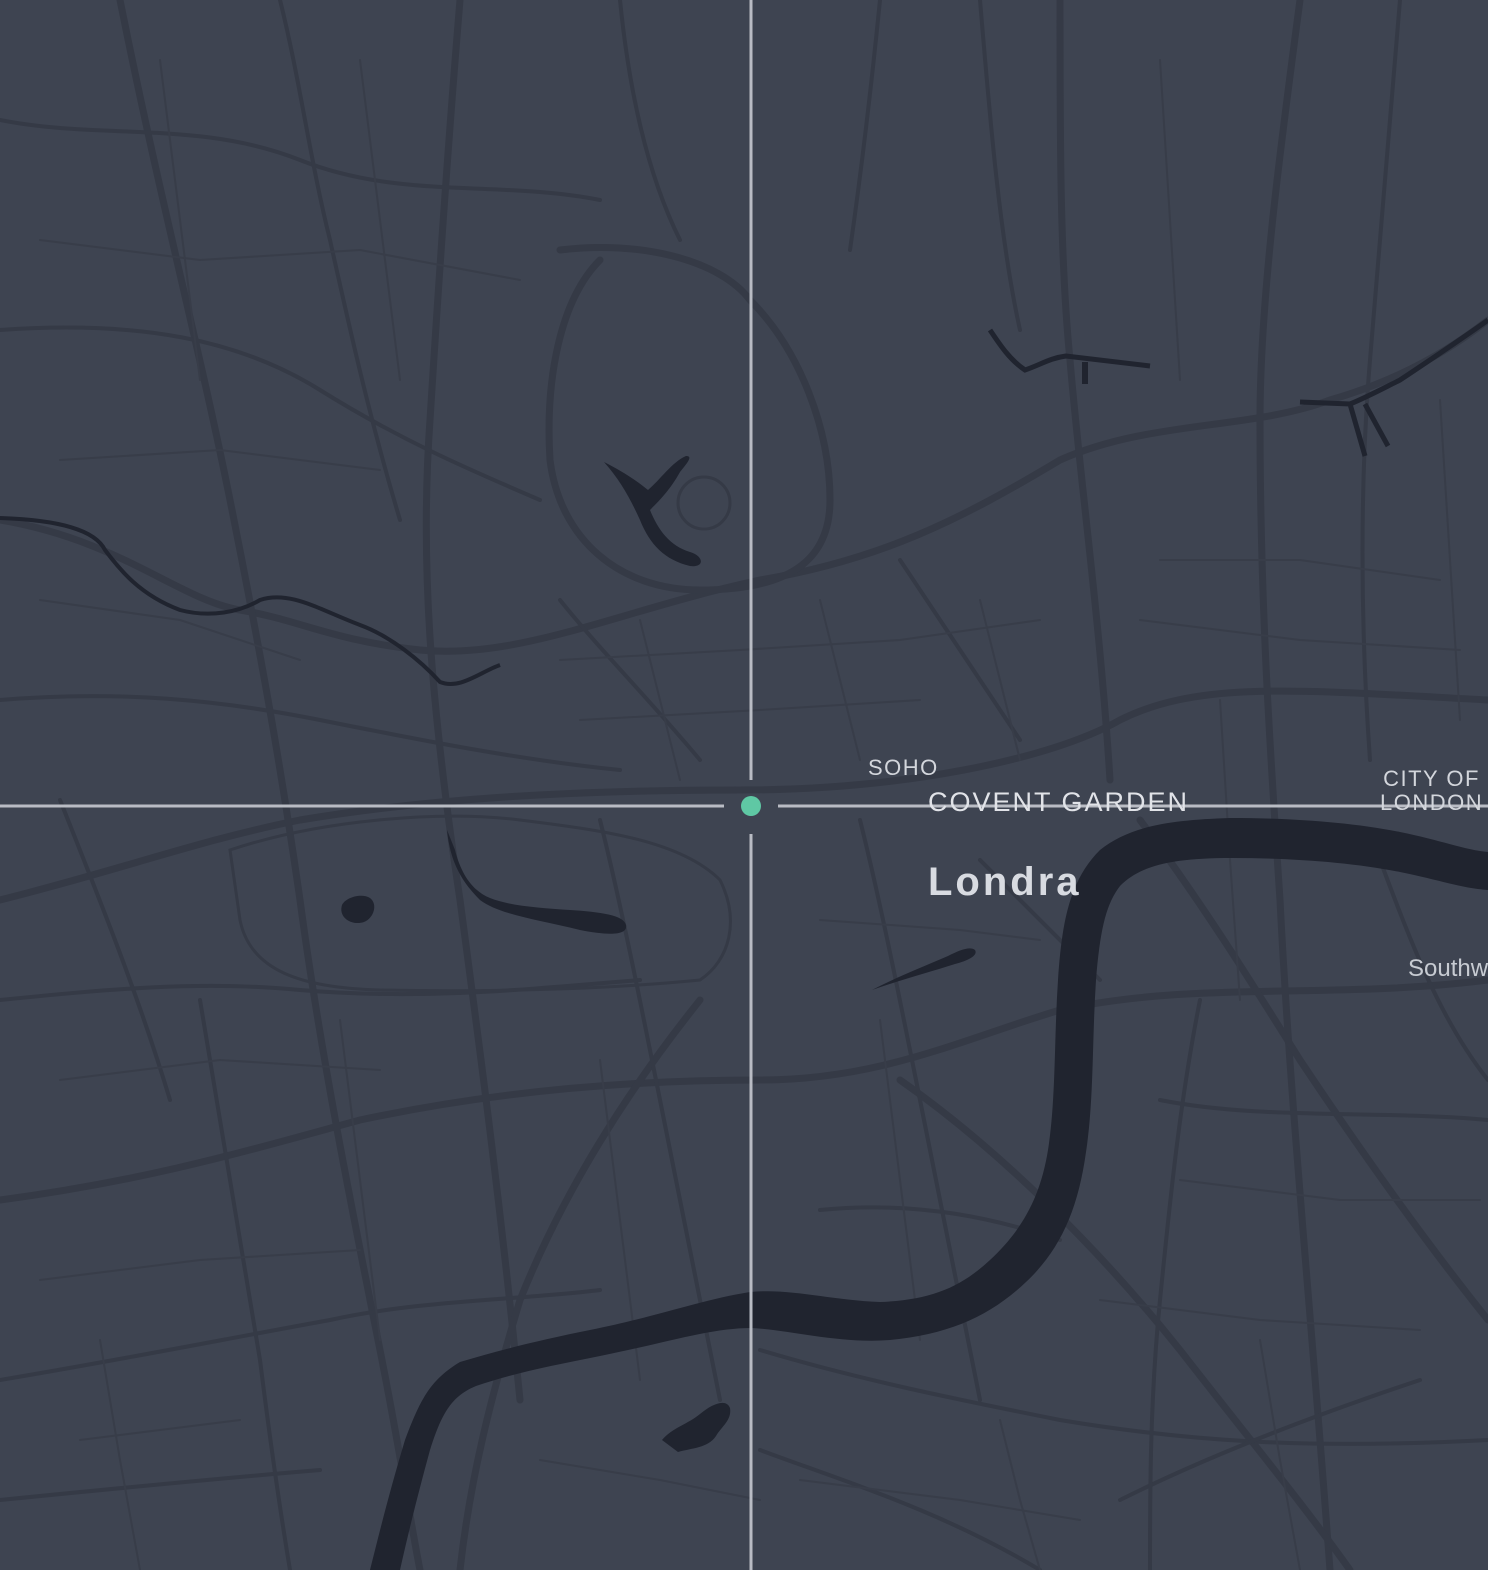  Describe the element at coordinates (1085, 373) in the screenshot. I see `dock` at that location.